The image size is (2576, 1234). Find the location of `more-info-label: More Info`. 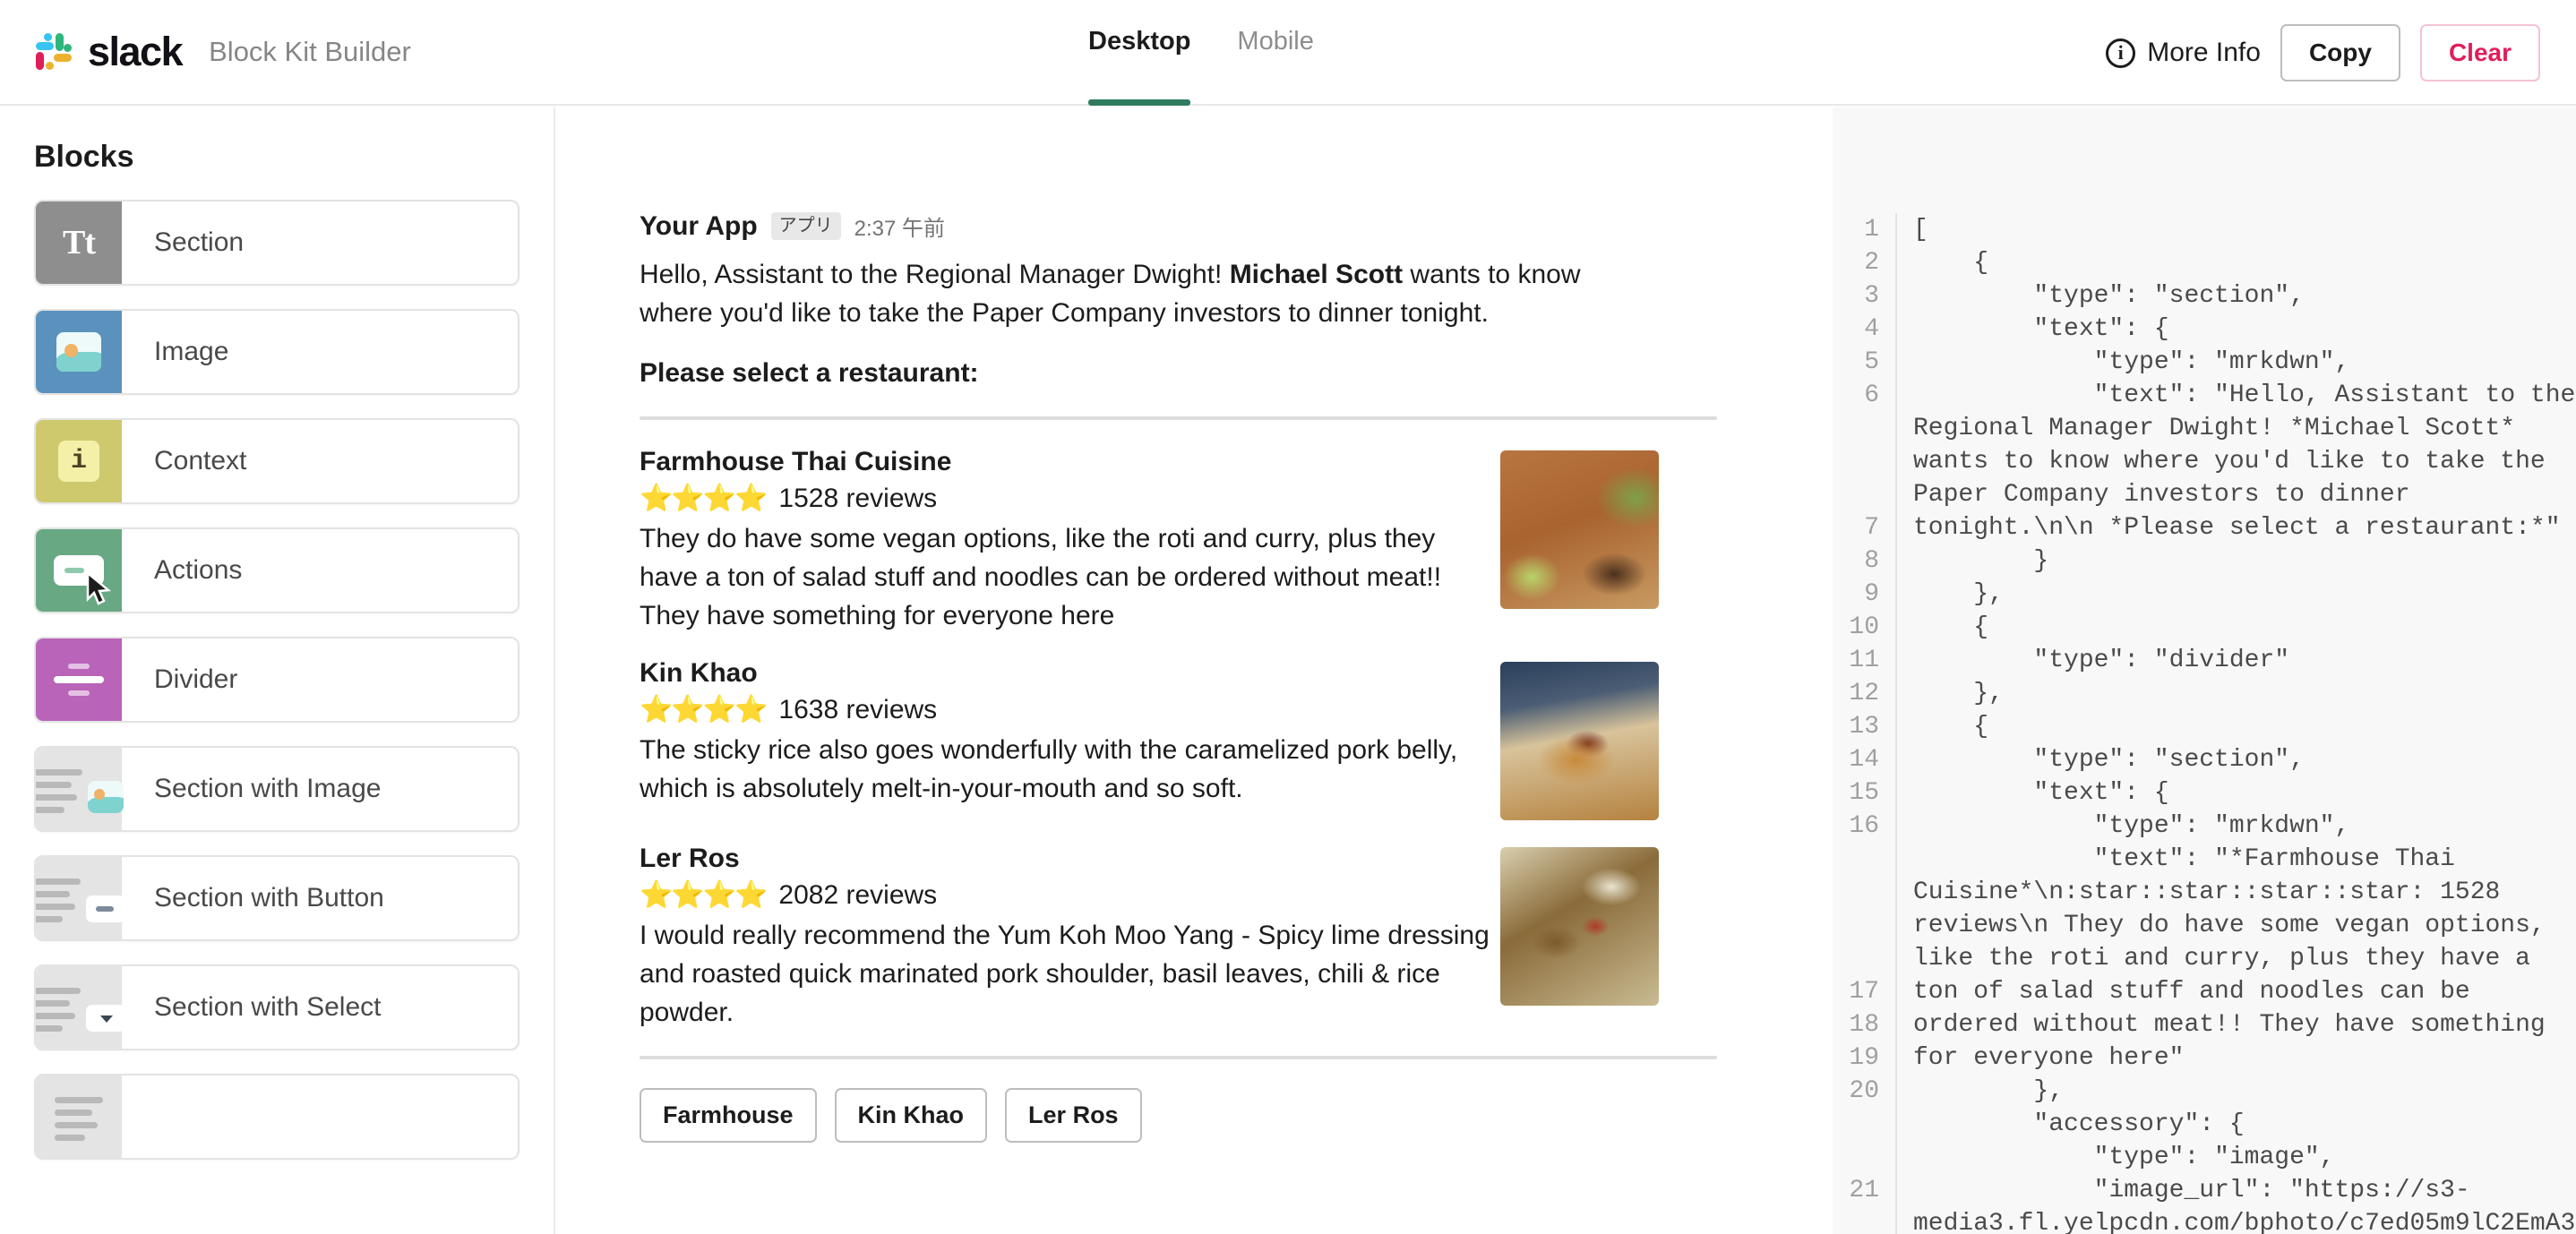

more-info-label: More Info is located at coordinates (2204, 53).